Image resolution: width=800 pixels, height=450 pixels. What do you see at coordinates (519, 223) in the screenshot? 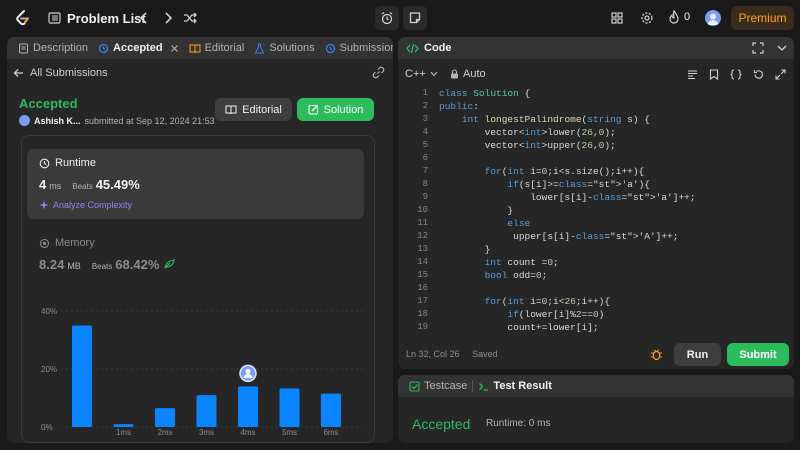
I see `code-text: else` at bounding box center [519, 223].